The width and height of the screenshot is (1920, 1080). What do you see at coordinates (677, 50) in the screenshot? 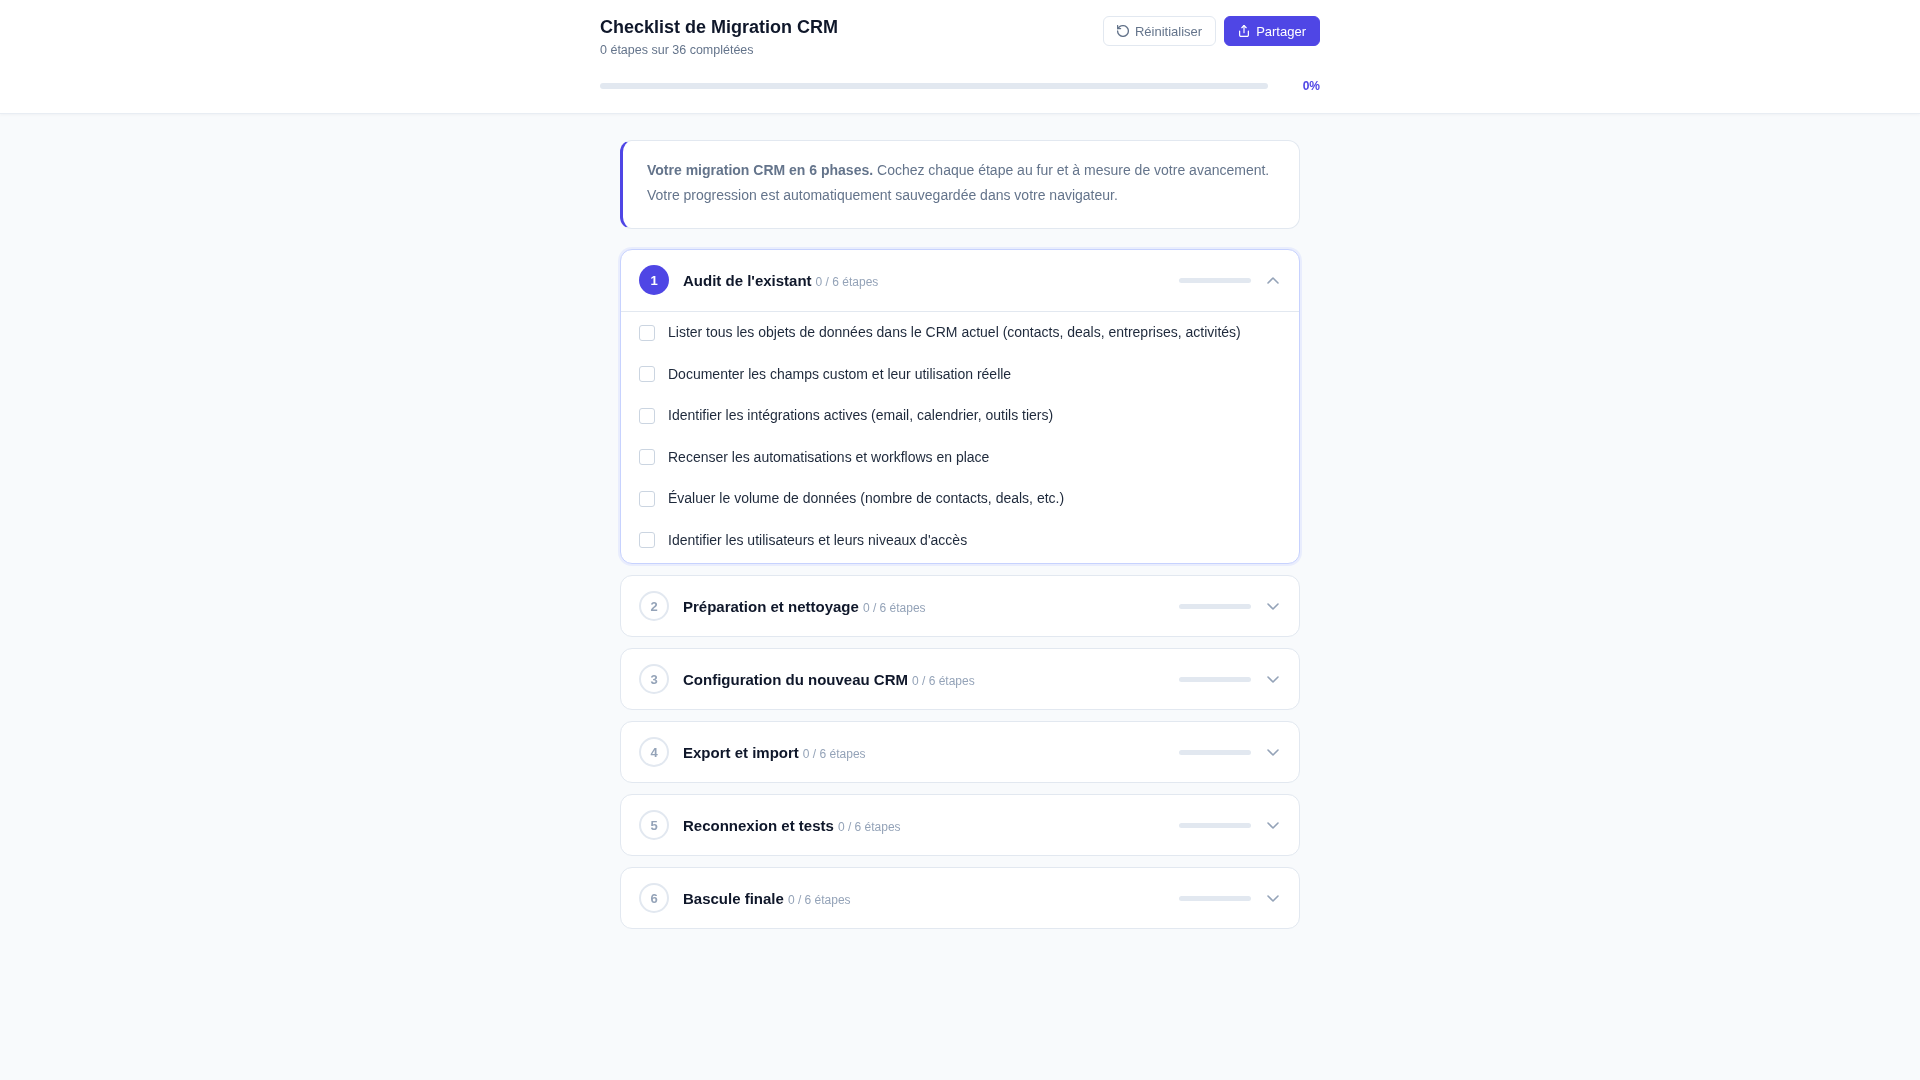
I see `completion-summary: 0 étapes sur 36 complétées` at bounding box center [677, 50].